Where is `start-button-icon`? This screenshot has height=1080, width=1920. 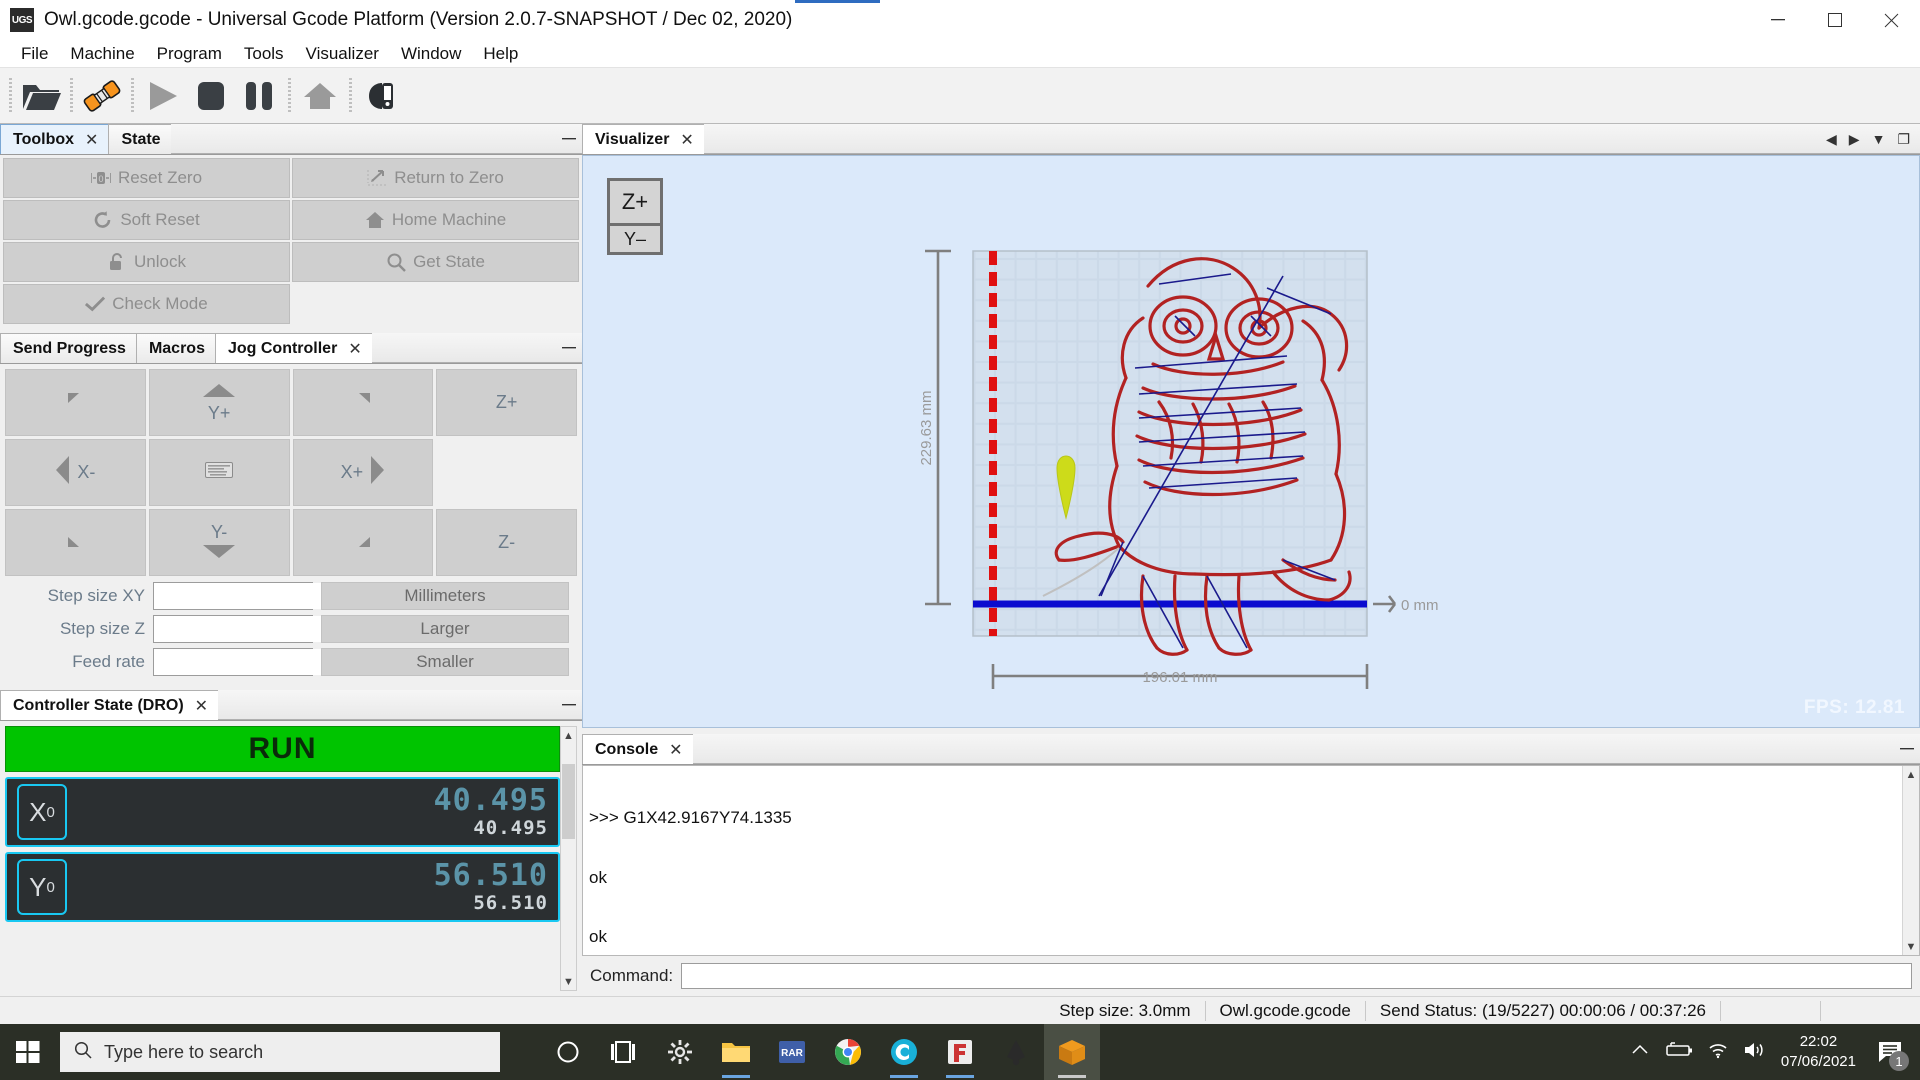
start-button-icon is located at coordinates (28, 1052).